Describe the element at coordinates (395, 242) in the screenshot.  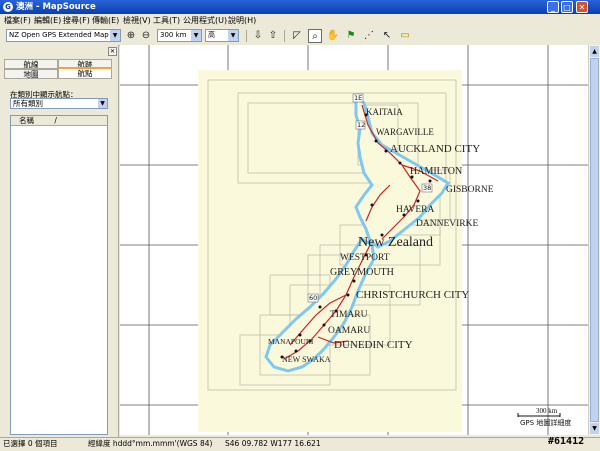
I see `map-label-new-zealand: New Zealand` at that location.